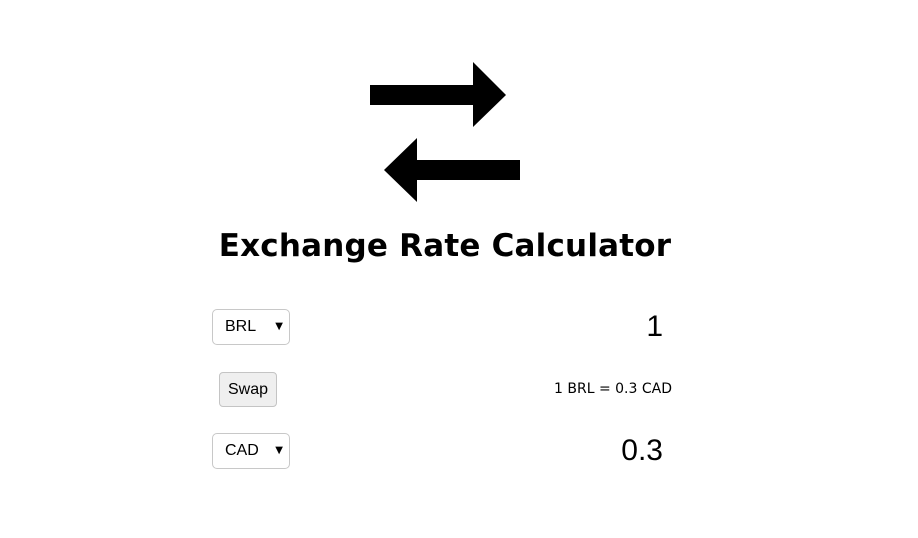 The image size is (918, 538). Describe the element at coordinates (438, 94) in the screenshot. I see `right-arrow-shape` at that location.